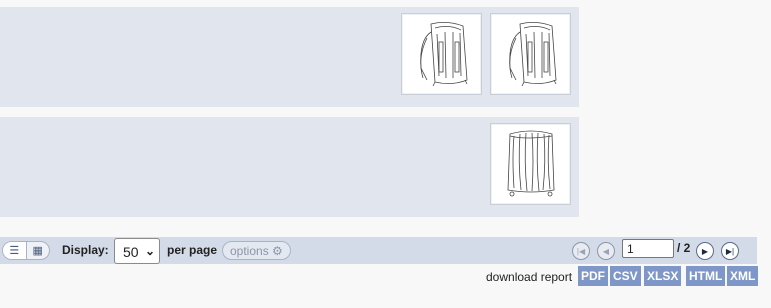 The image size is (771, 308). I want to click on download-pdf-button: PDF, so click(593, 276).